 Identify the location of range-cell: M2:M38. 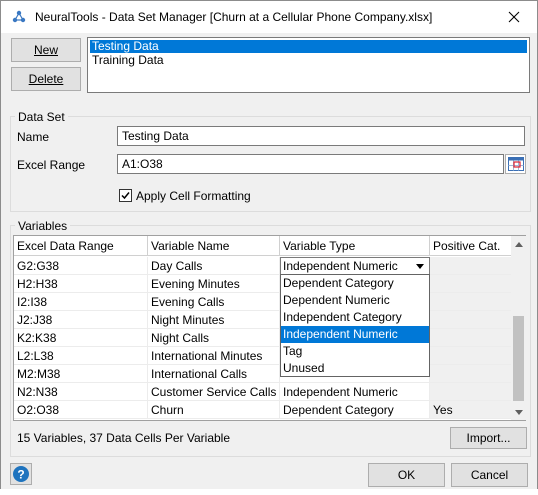
(81, 374).